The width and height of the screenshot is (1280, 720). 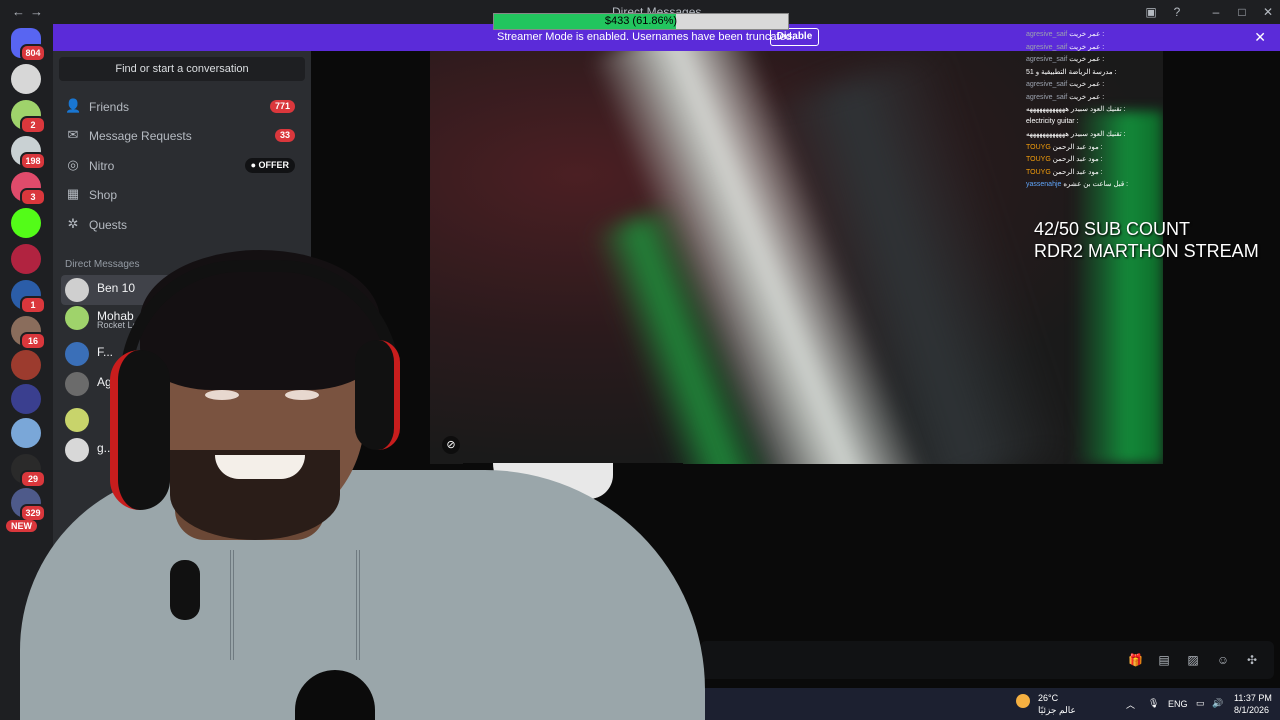 I want to click on nav-friends-label: Friends, so click(x=109, y=107).